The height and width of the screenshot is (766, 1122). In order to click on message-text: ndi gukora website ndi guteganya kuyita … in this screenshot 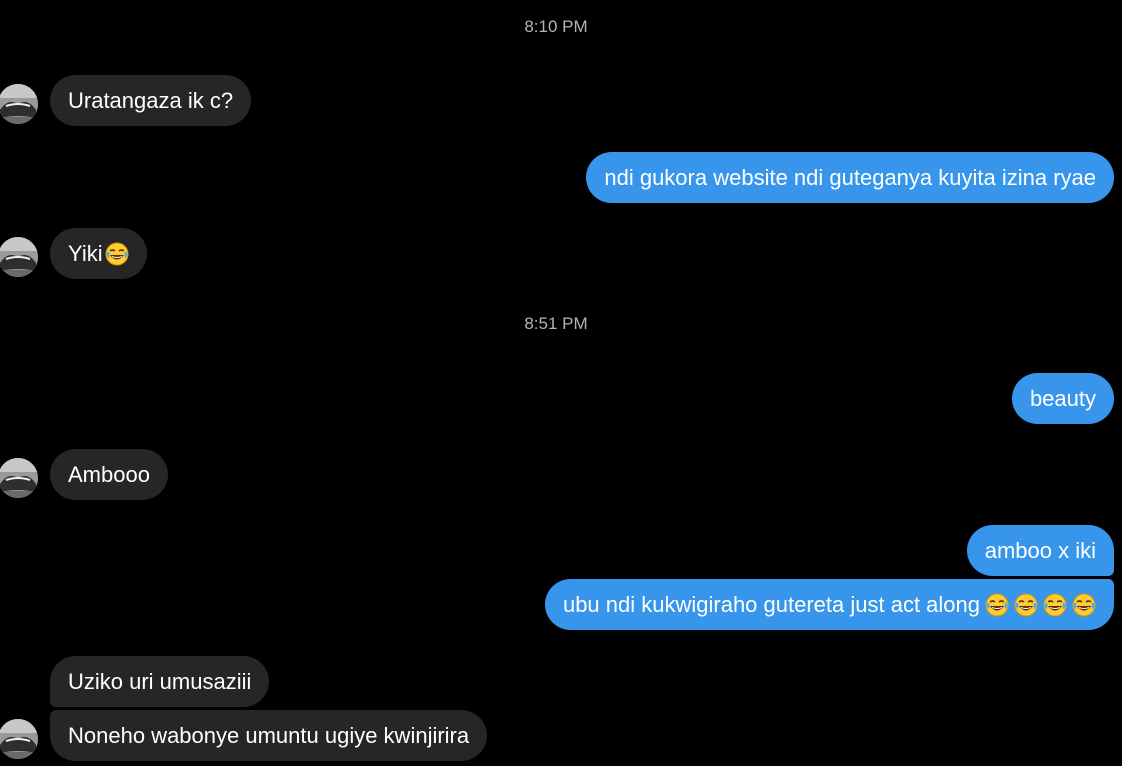, I will do `click(850, 177)`.